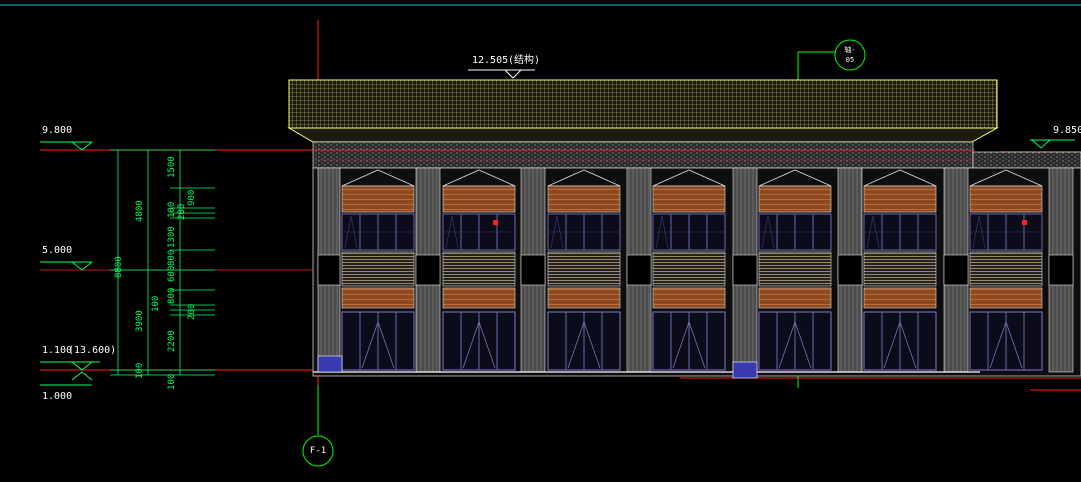 The image size is (1081, 482). What do you see at coordinates (57, 130) in the screenshot?
I see `level-label-9800: 9.800` at bounding box center [57, 130].